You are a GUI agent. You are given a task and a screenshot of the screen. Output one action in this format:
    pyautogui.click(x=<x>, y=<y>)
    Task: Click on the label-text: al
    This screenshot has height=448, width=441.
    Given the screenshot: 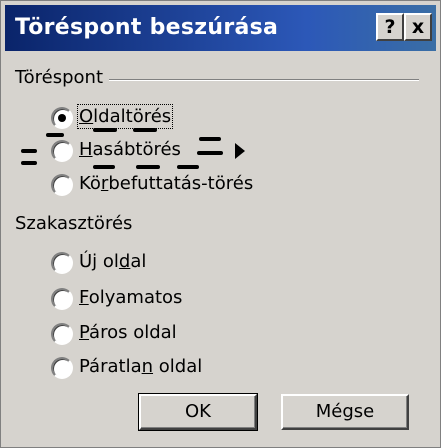 What is the action you would take?
    pyautogui.click(x=138, y=261)
    